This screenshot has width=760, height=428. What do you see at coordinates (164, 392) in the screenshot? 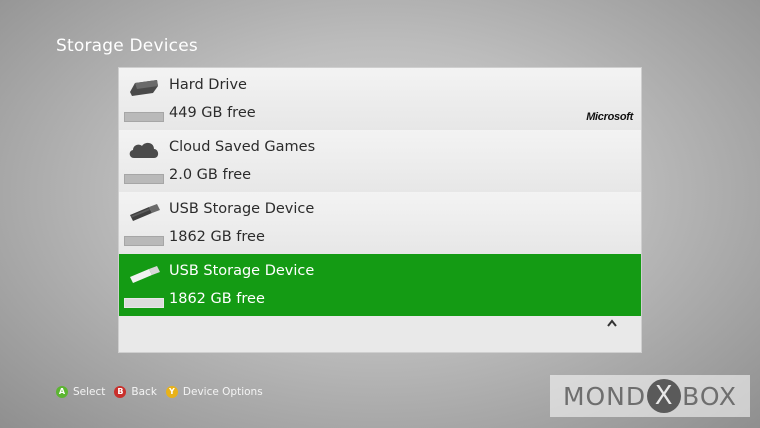
I see `button-hints: A Select B Back Y Device Options` at bounding box center [164, 392].